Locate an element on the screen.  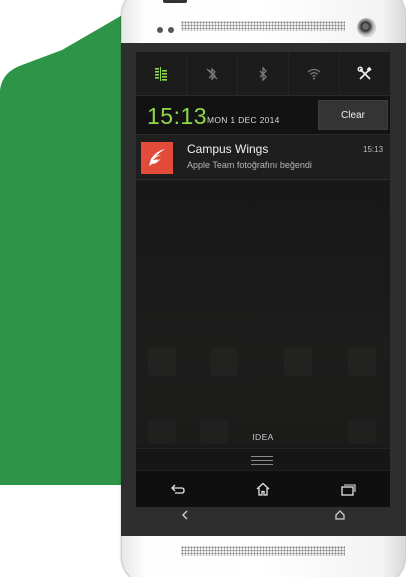
data-transfer-icon is located at coordinates (161, 73).